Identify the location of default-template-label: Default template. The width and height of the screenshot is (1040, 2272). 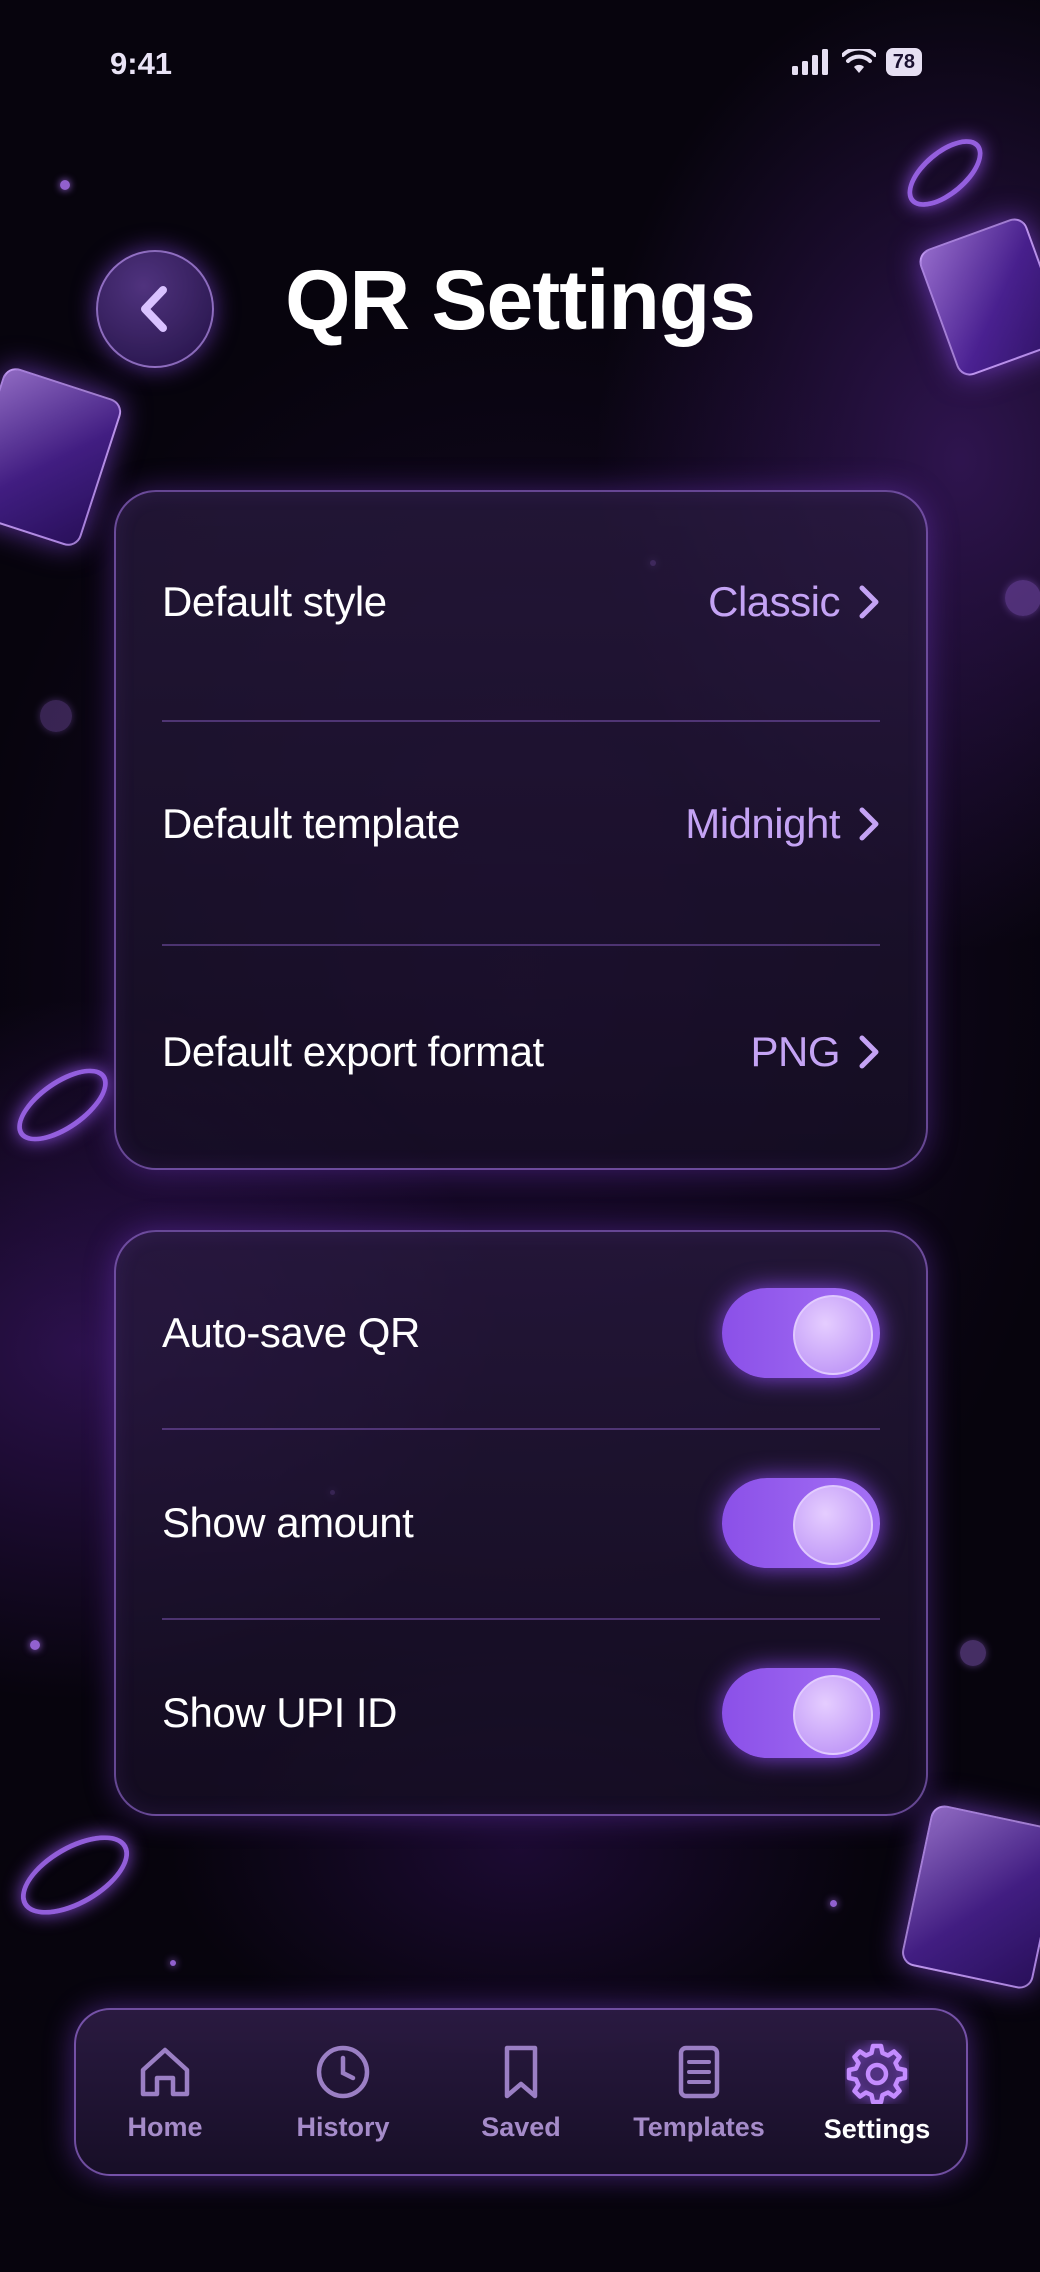
(311, 823).